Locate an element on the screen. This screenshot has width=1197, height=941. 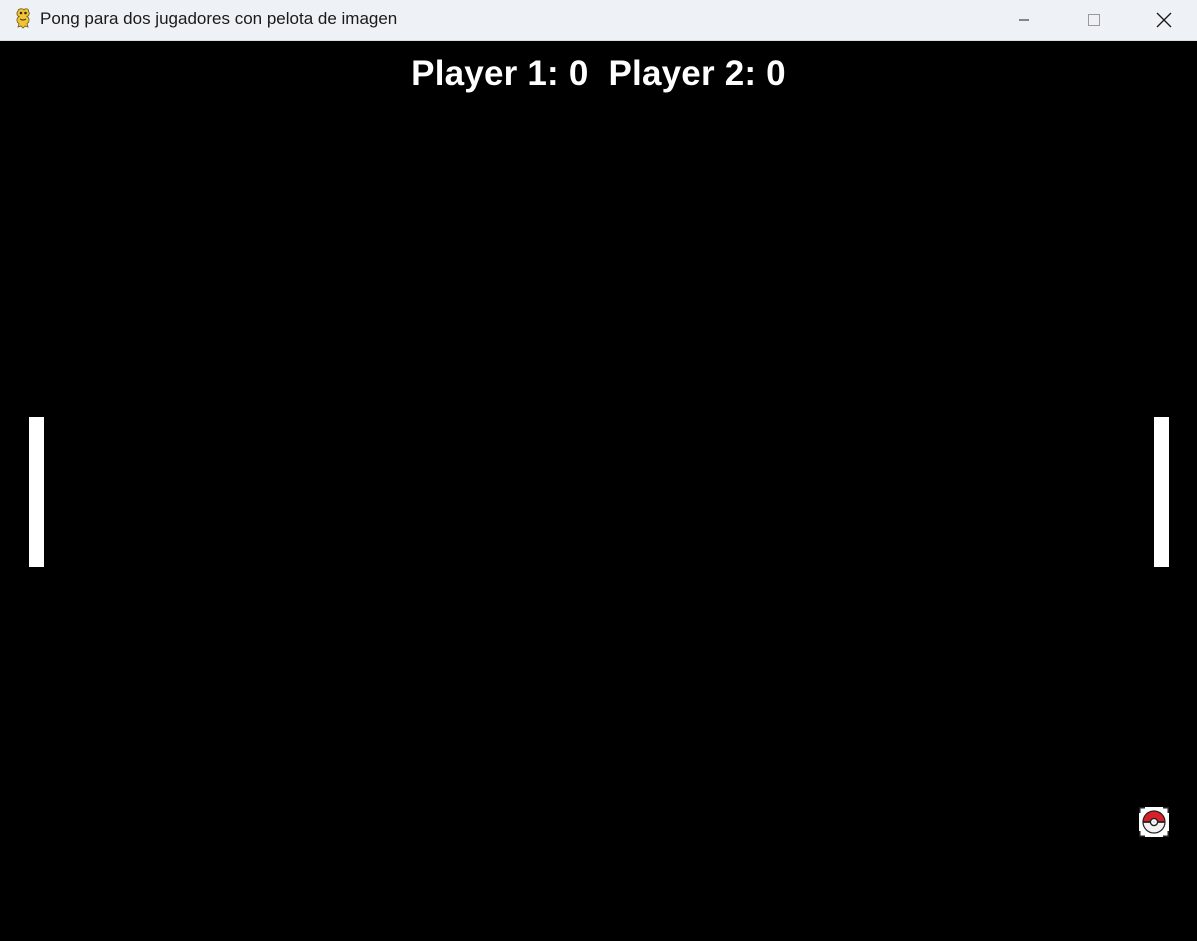
minimize-button is located at coordinates (1024, 20).